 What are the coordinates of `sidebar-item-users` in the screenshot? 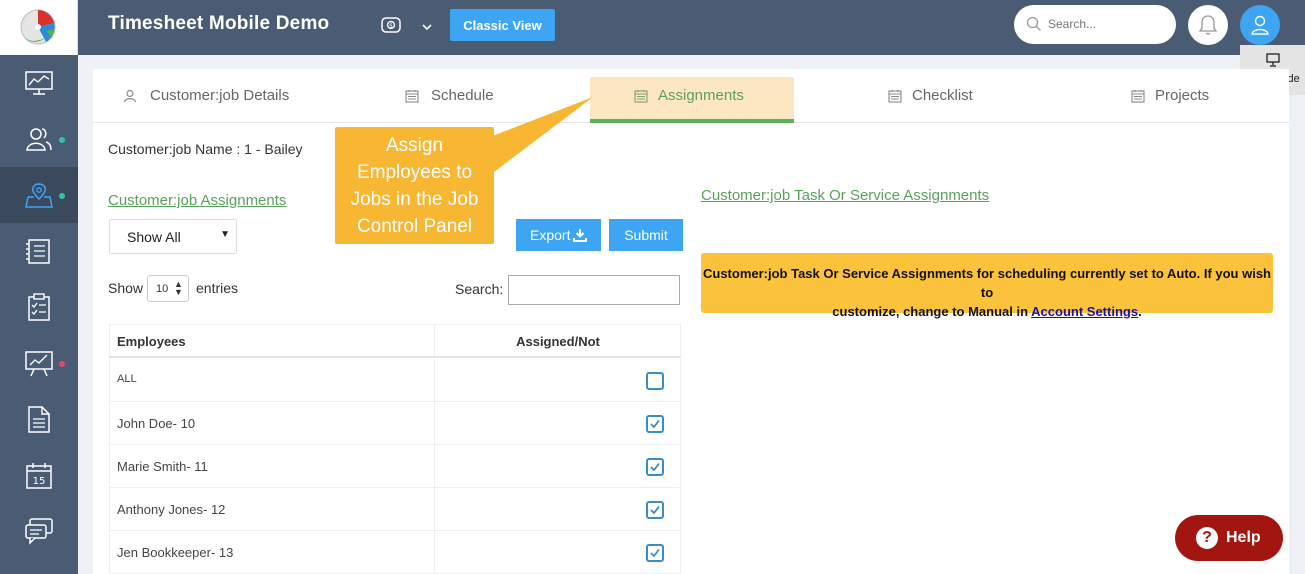 It's located at (39, 139).